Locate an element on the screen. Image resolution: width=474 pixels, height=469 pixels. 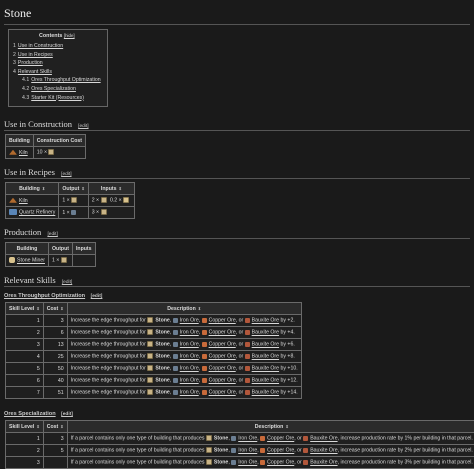
toc-item-link: Ores Specialization is located at coordinates (53, 89).